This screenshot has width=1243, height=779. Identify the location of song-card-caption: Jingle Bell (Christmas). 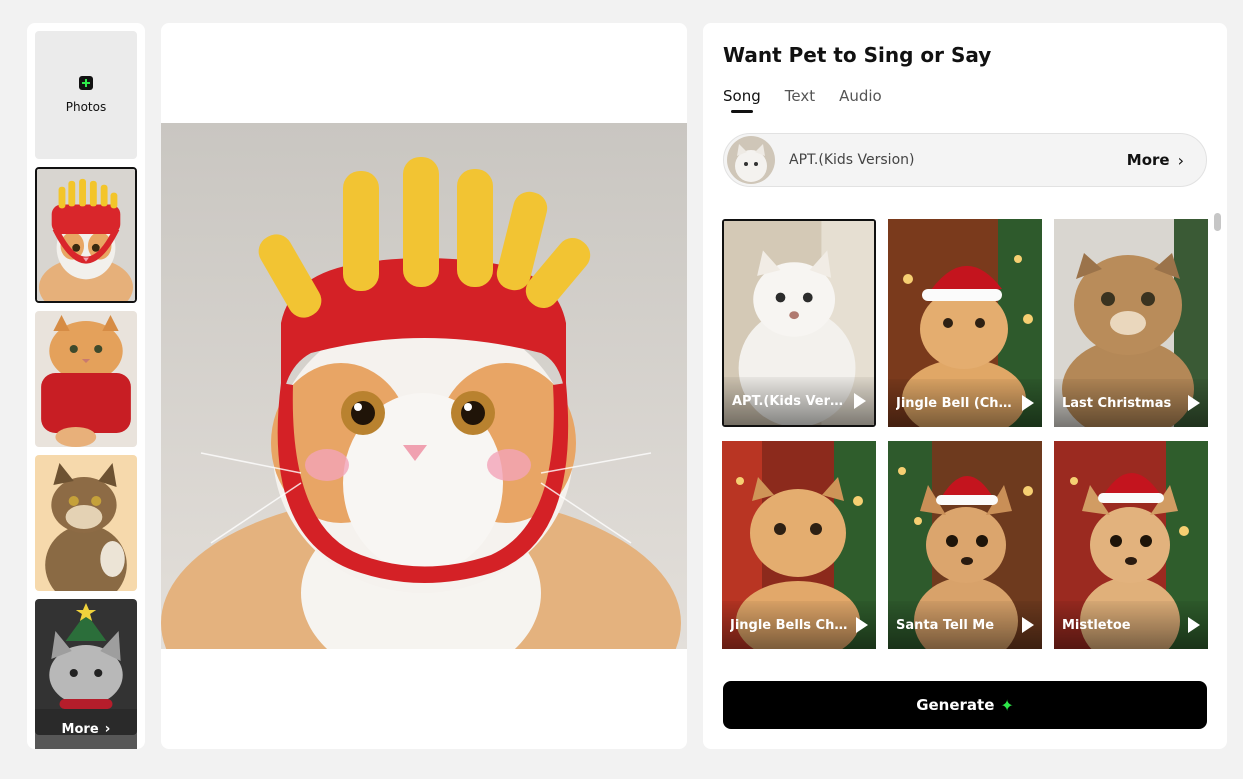
(965, 403).